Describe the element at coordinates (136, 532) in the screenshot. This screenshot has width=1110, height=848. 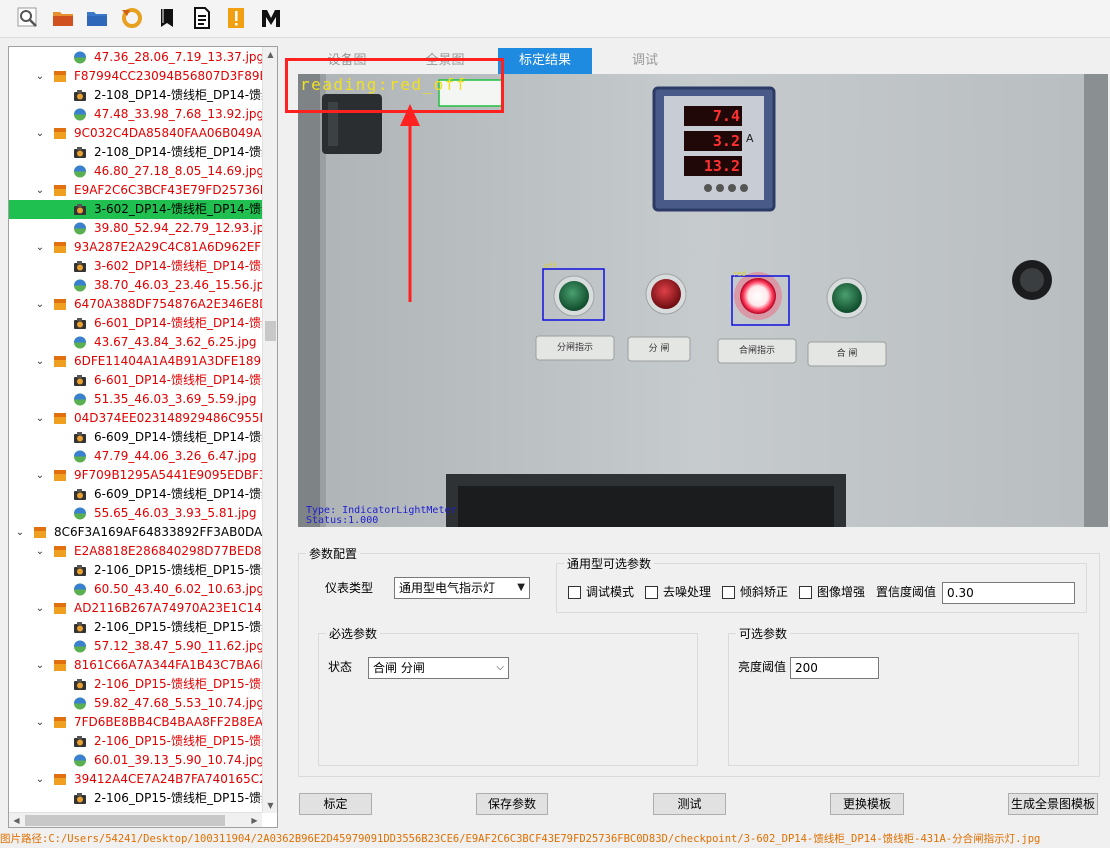
I see `tree-item: ⌄ 8C6F3A169AF64833892FF3AB0DAF2` at that location.